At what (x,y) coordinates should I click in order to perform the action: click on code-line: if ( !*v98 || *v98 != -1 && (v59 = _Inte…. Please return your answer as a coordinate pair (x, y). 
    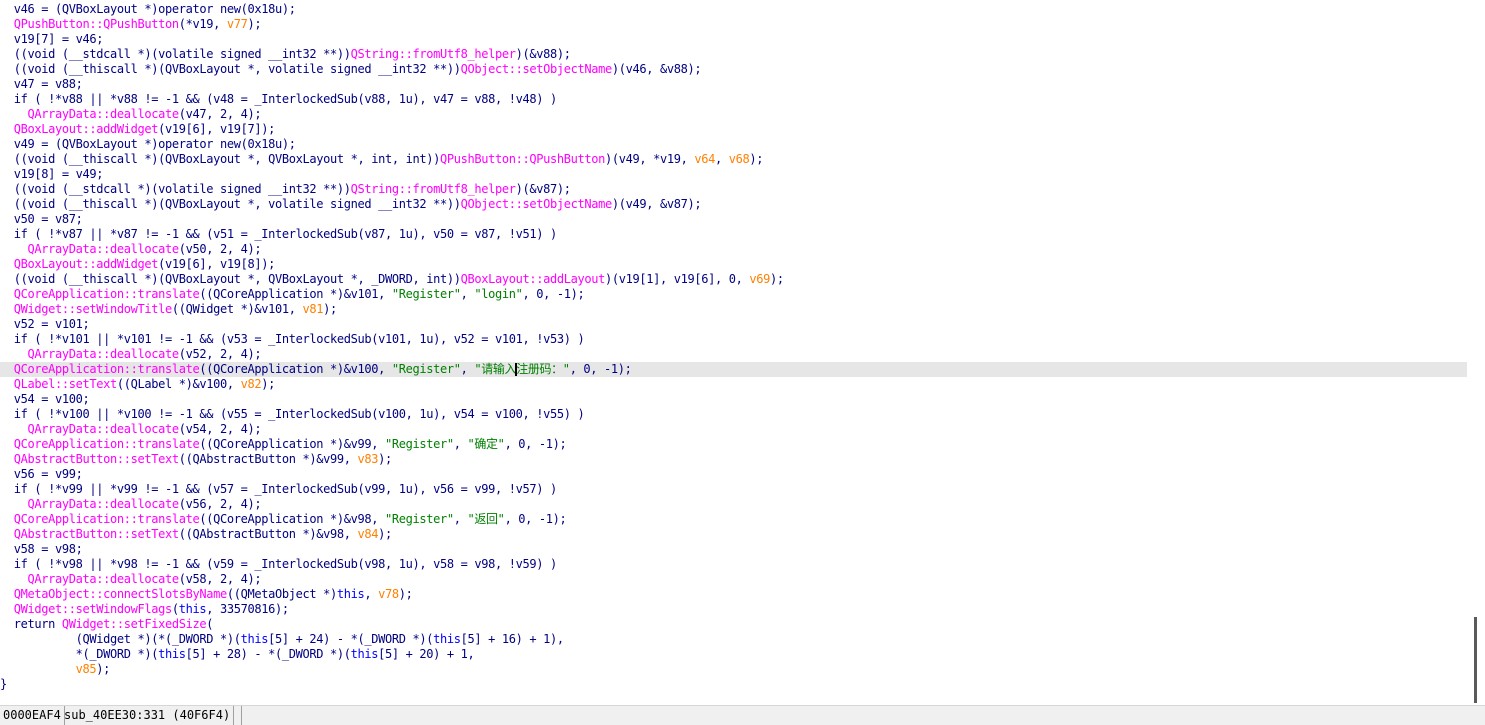
    Looking at the image, I should click on (733, 564).